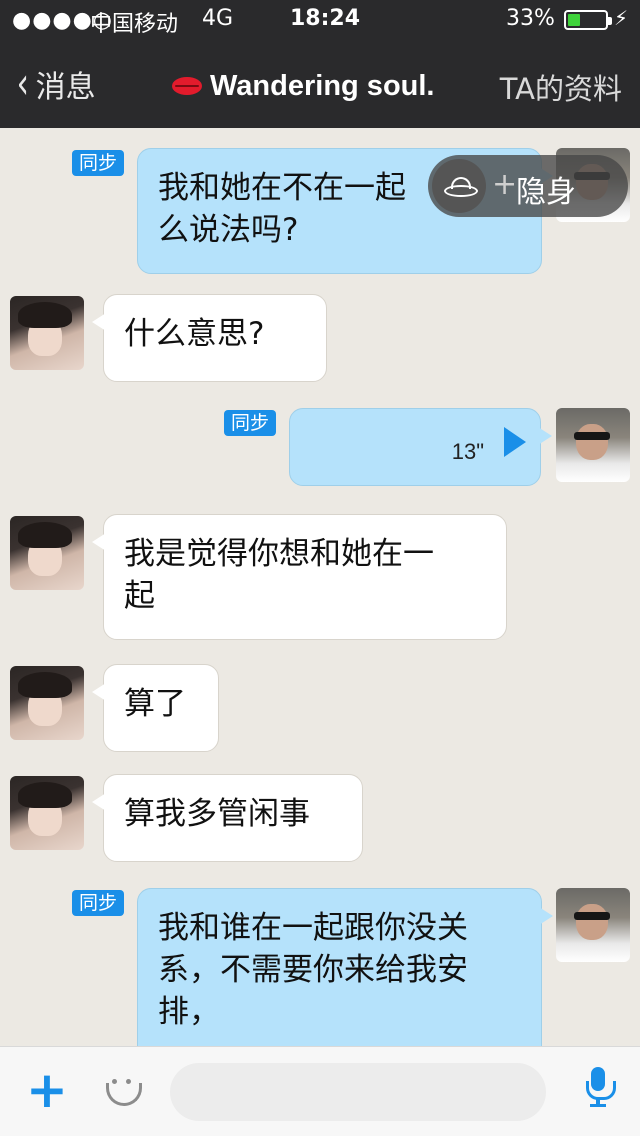 The width and height of the screenshot is (640, 1136). Describe the element at coordinates (530, 18) in the screenshot. I see `battery-percent: 33%` at that location.